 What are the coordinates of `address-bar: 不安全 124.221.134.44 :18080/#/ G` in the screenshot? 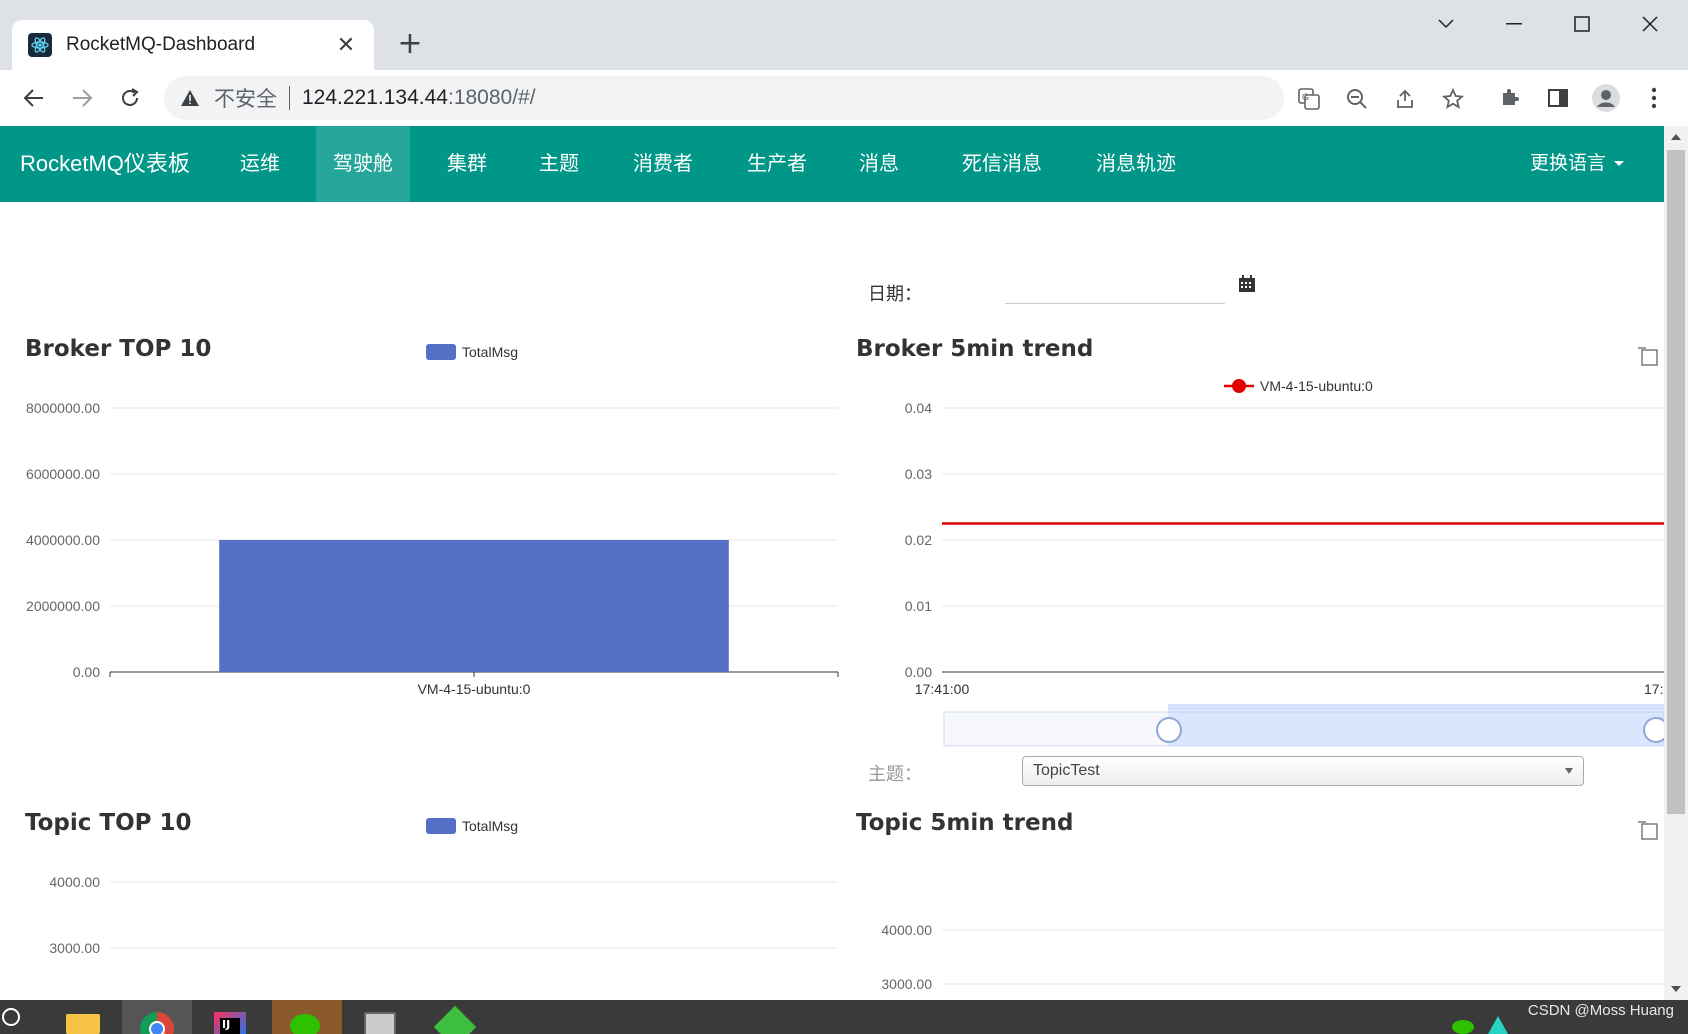 It's located at (814, 98).